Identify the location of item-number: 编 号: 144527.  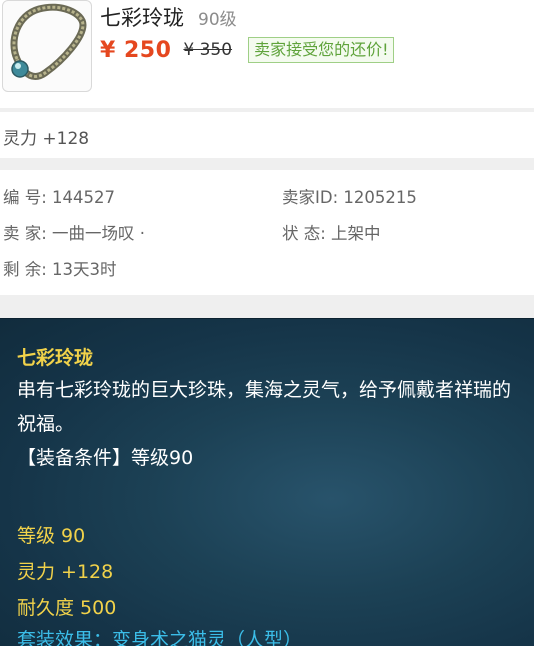
(59, 197).